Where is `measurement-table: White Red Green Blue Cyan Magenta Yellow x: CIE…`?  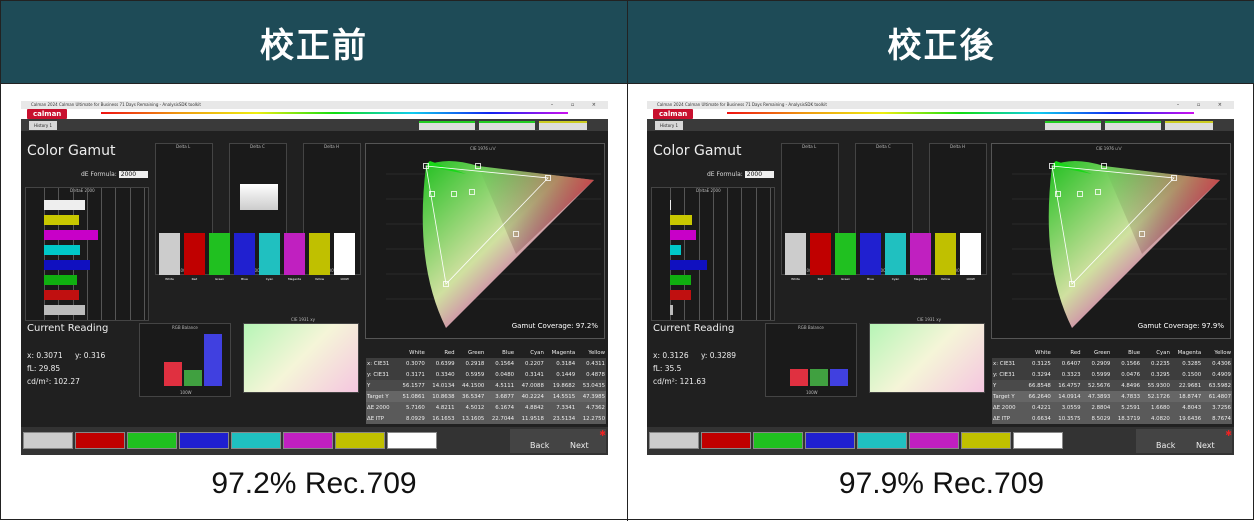 measurement-table: White Red Green Blue Cyan Magenta Yellow x: CIE… is located at coordinates (1112, 385).